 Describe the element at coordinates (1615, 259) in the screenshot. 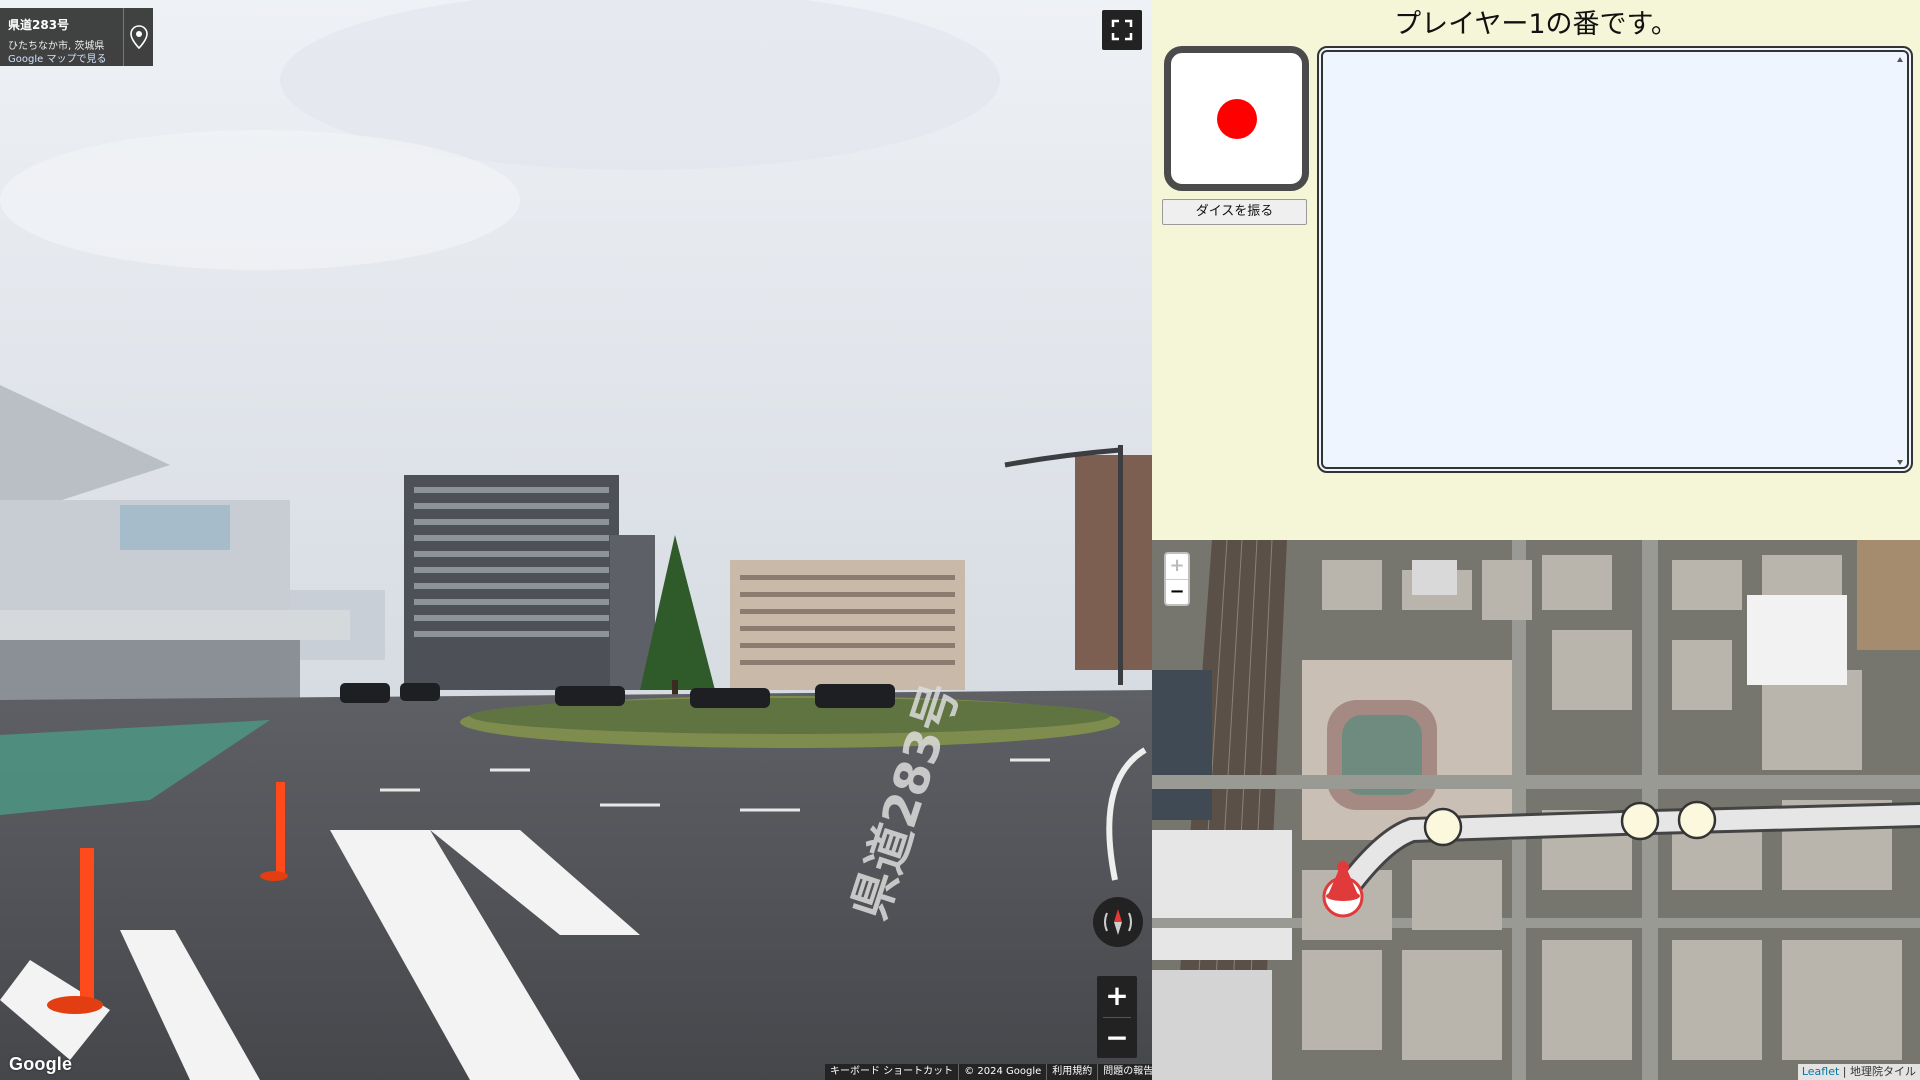

I see `game-log-textarea` at that location.